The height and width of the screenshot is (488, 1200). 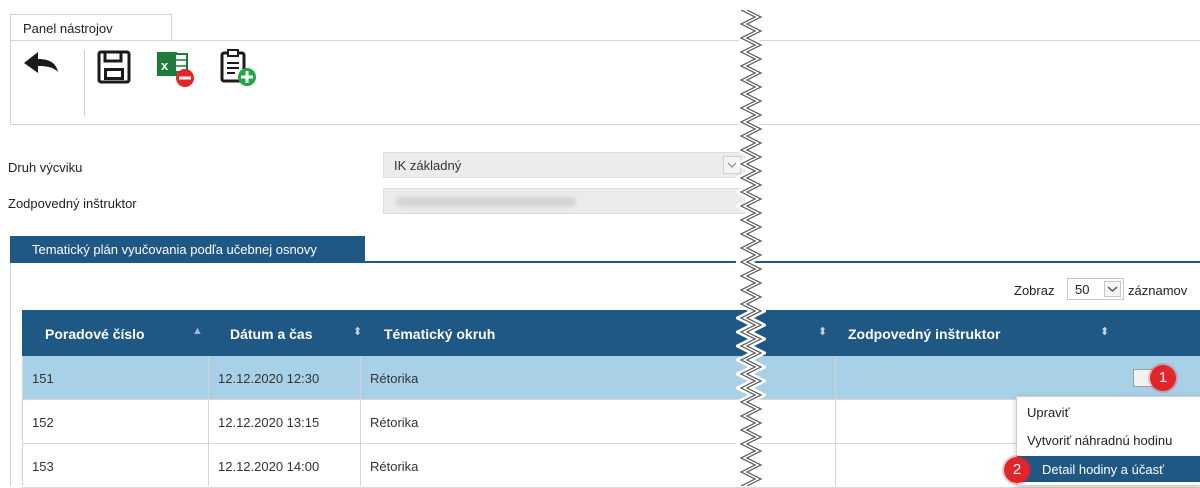 I want to click on training-type-select: IK základný, so click(x=564, y=165).